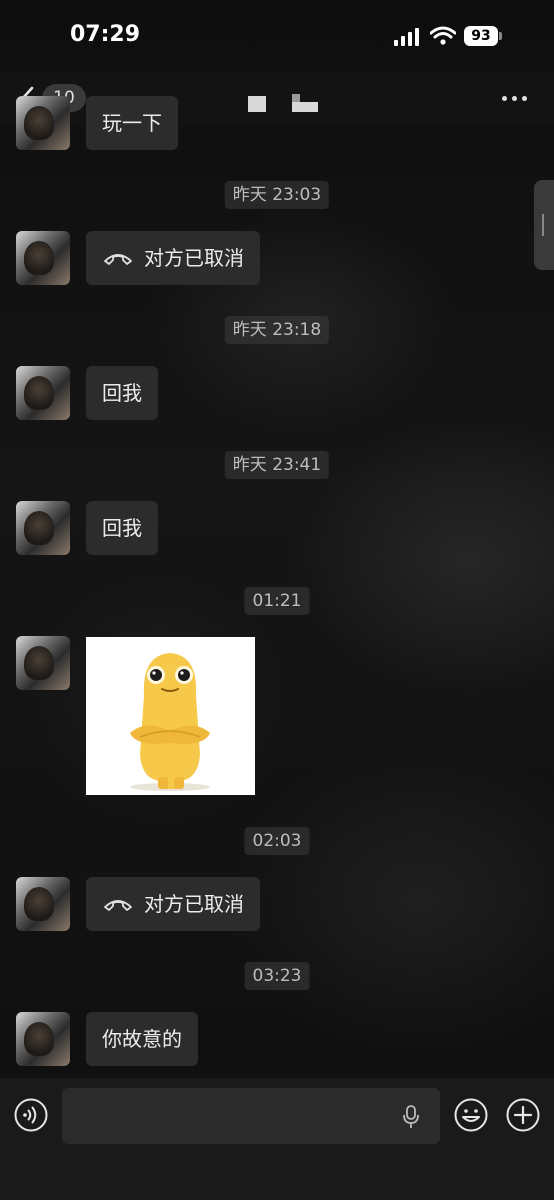  Describe the element at coordinates (284, 103) in the screenshot. I see `chat-title` at that location.